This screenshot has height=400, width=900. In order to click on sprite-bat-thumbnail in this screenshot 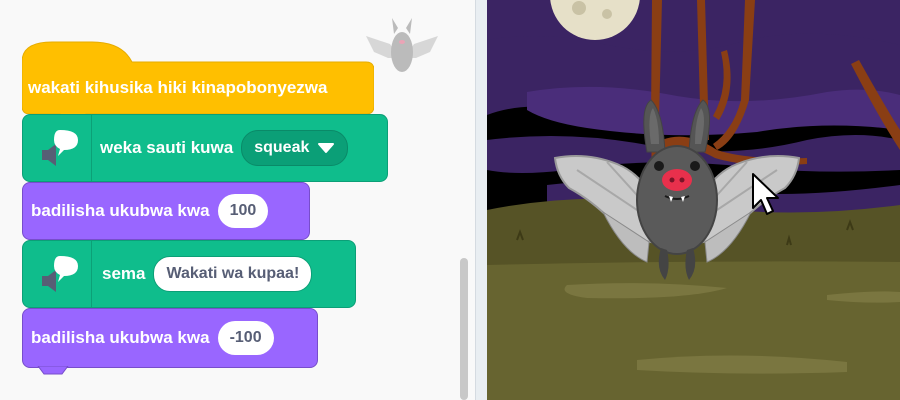, I will do `click(402, 45)`.